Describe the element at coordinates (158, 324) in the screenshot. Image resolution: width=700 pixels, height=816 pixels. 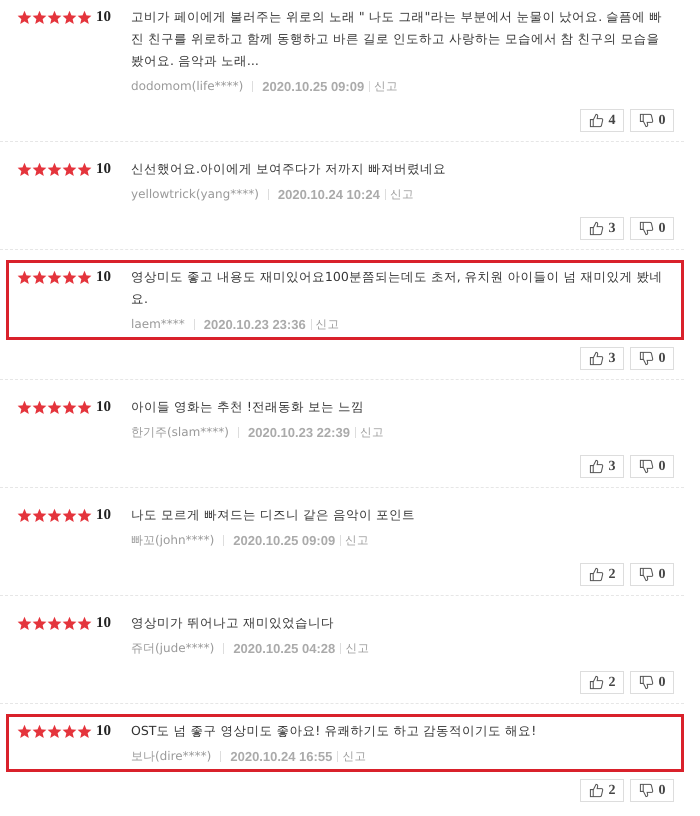
I see `author-name: laem****` at that location.